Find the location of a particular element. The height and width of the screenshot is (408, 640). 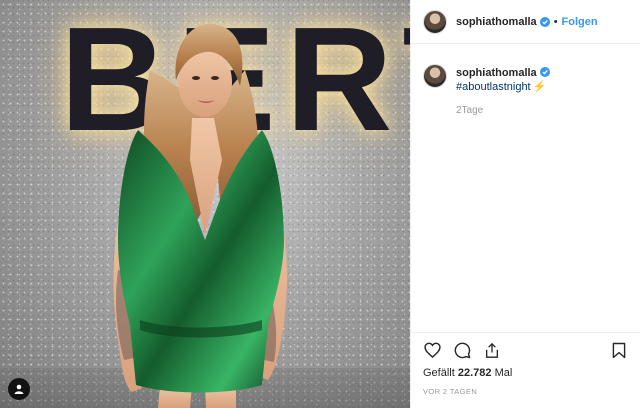

caption-username: sophiathomalla is located at coordinates (496, 73).